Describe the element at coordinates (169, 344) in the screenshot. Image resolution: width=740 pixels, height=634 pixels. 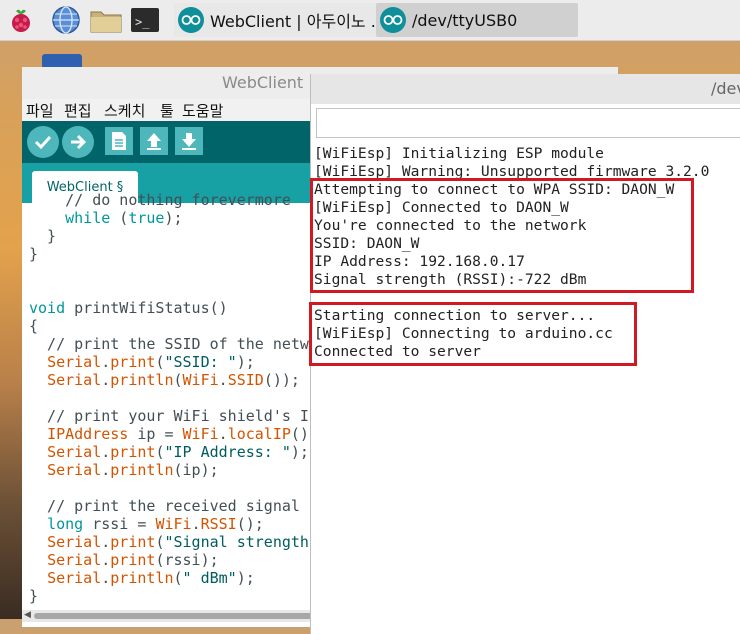
I see `code-token: // print the SSID of the netw` at that location.